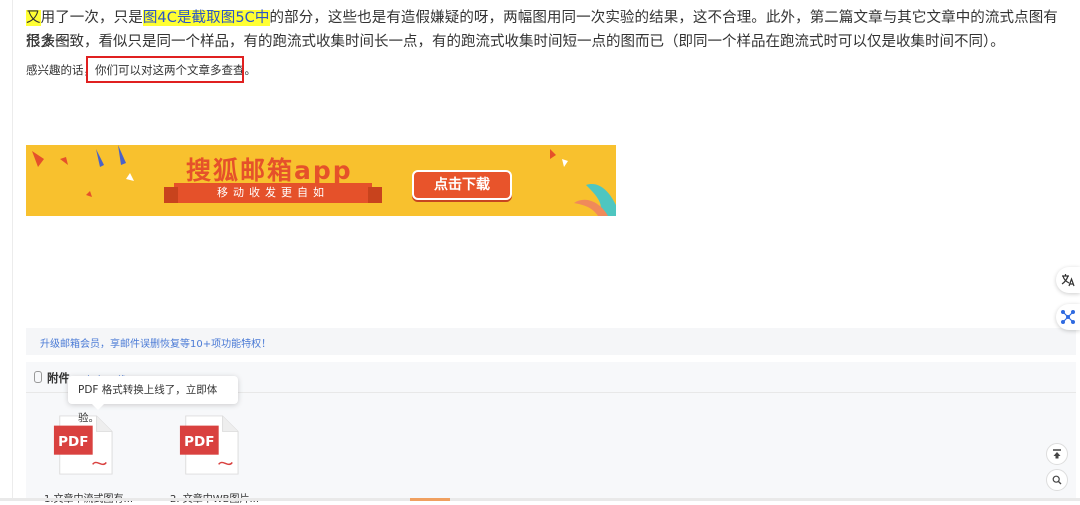 The width and height of the screenshot is (1080, 505). What do you see at coordinates (60, 70) in the screenshot?
I see `note-prefix: 感兴趣的话，` at bounding box center [60, 70].